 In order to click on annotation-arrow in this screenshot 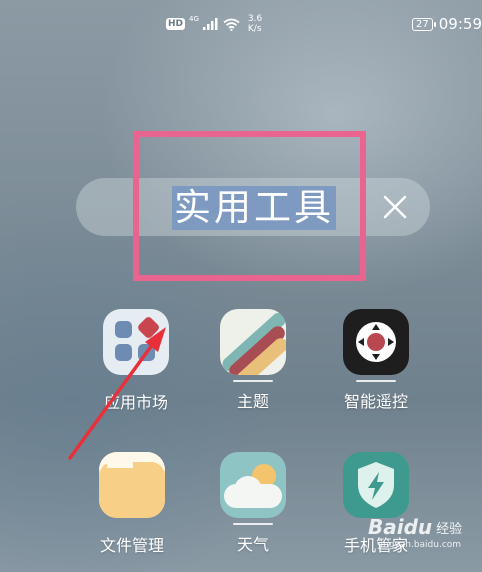, I will do `click(117, 393)`.